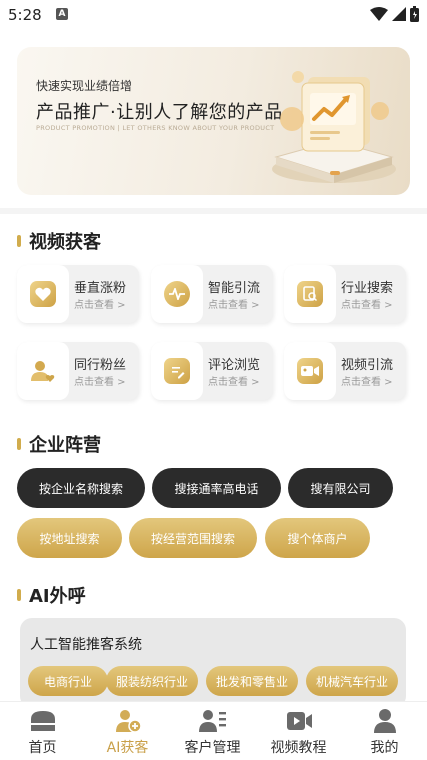 The image size is (427, 760). Describe the element at coordinates (234, 288) in the screenshot. I see `card-title: 智能引流` at that location.